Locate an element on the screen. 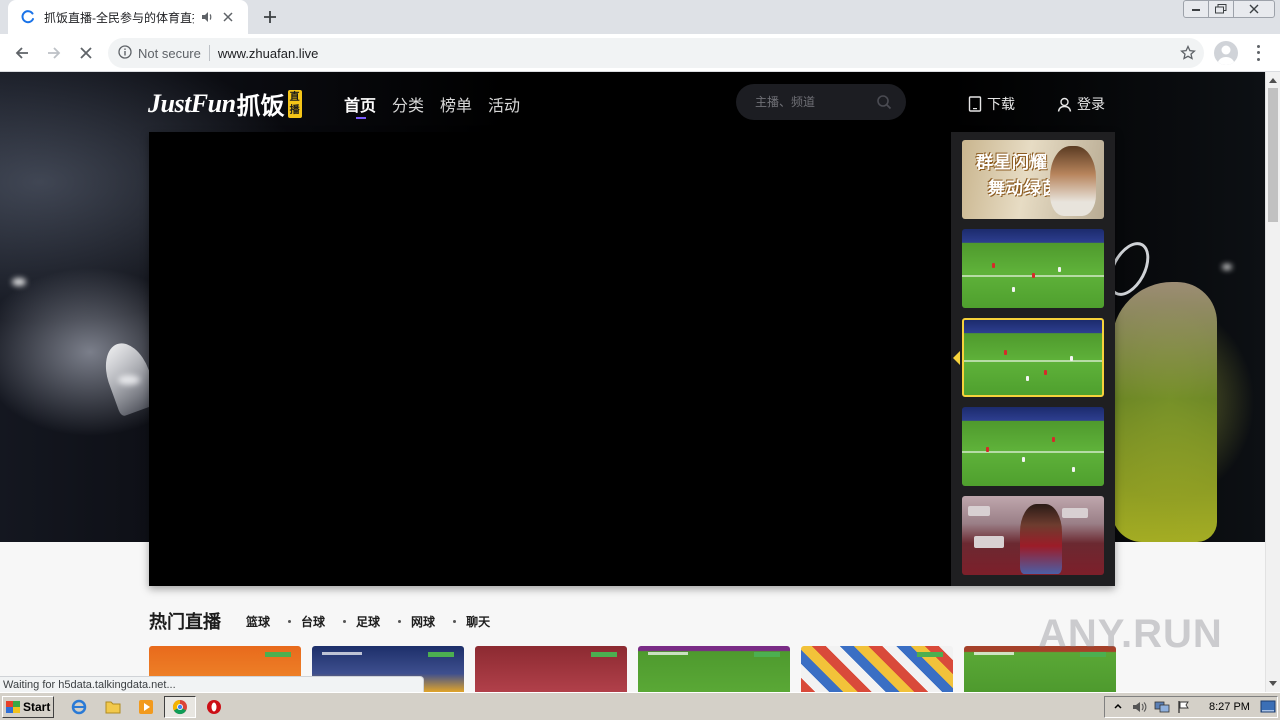  site-header: JustFun 抓饭 直播 首页 分类 榜单 活动 下载 登录 is located at coordinates (632, 102).